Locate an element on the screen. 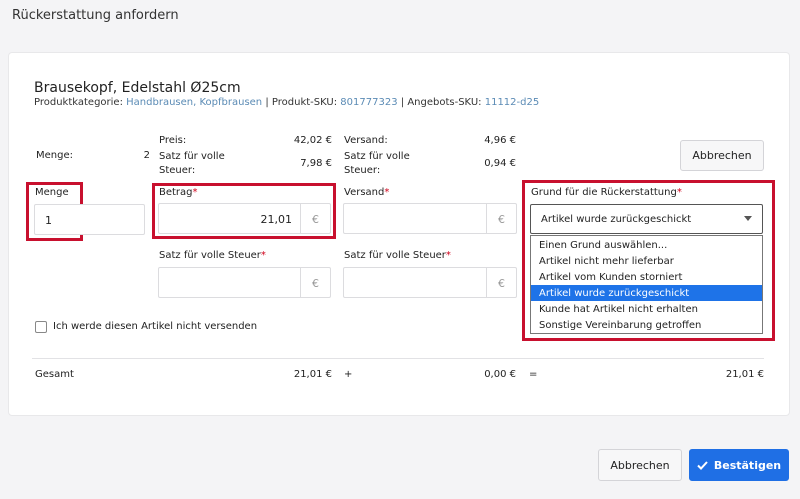 This screenshot has height=499, width=800. cancel-top-button: Abbrechen is located at coordinates (722, 155).